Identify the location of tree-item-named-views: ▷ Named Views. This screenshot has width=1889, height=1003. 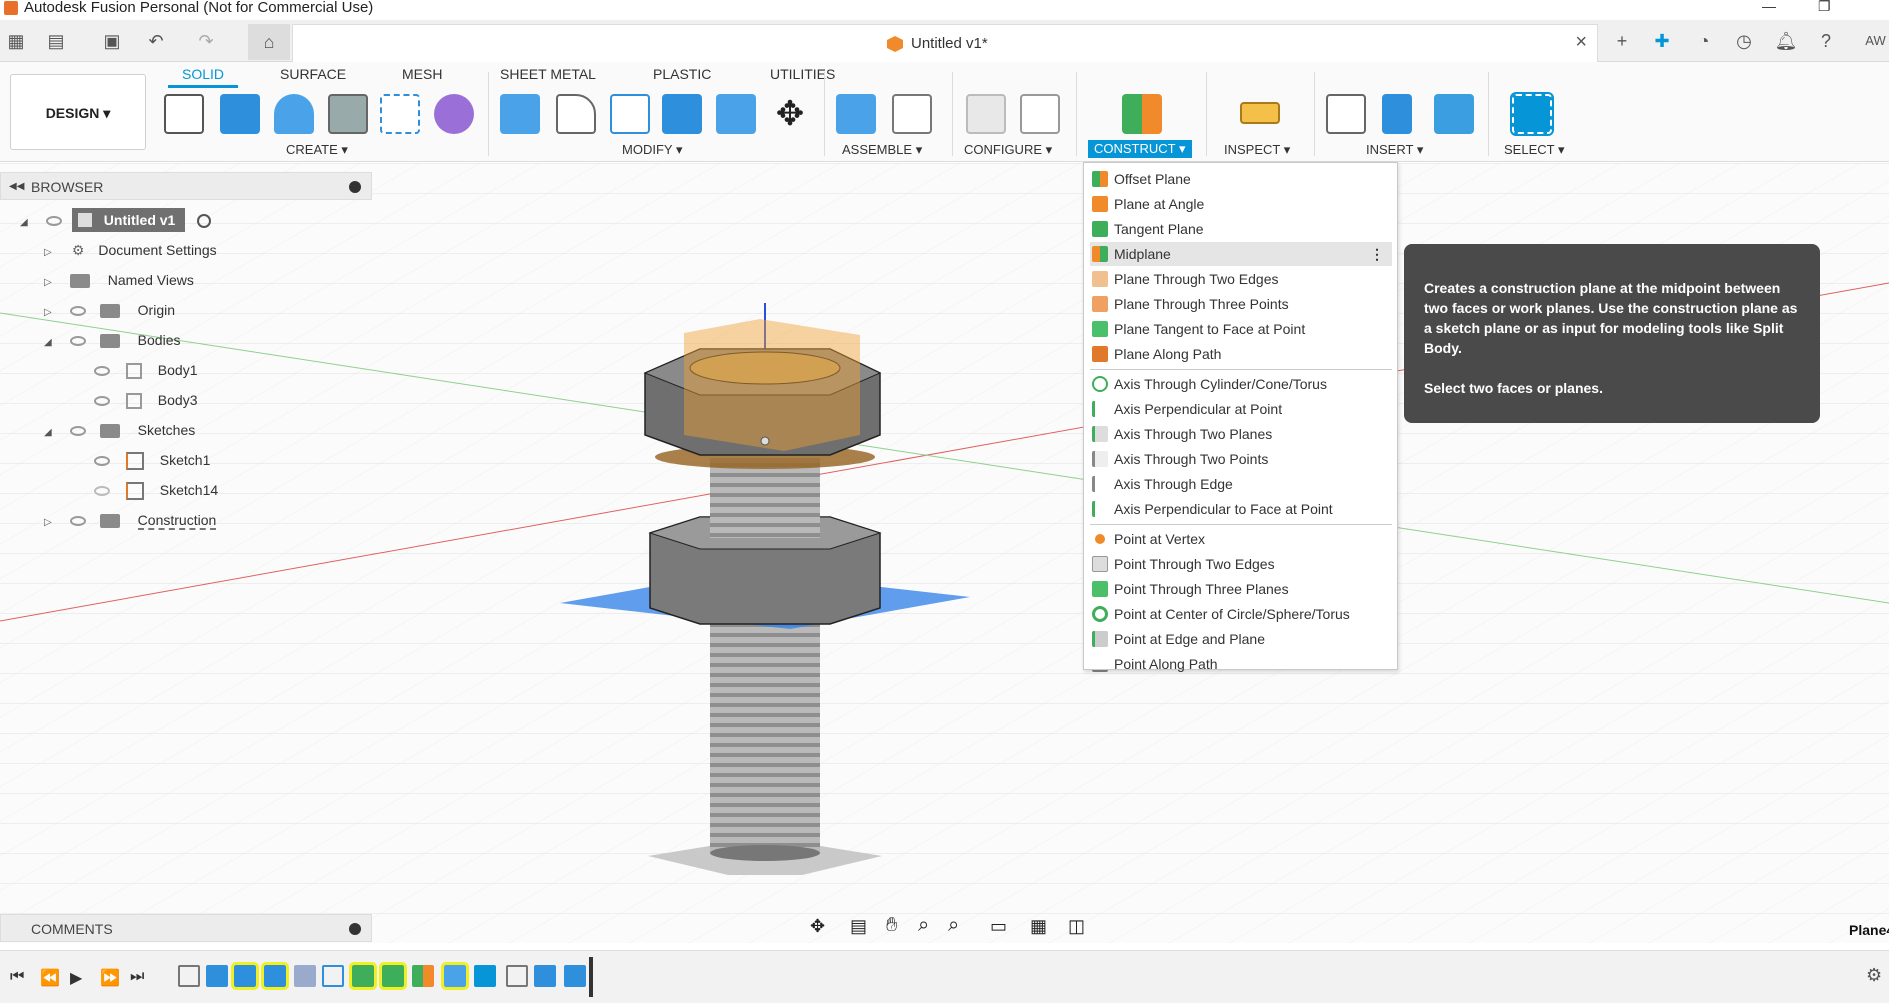
(119, 280).